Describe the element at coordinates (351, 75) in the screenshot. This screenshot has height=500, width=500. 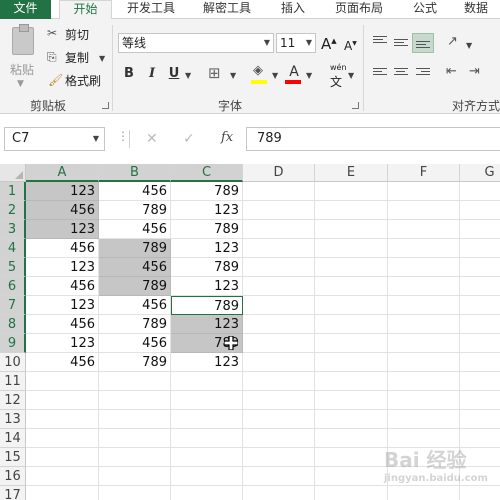
I see `phonetic-dropdown-icon: ▼` at that location.